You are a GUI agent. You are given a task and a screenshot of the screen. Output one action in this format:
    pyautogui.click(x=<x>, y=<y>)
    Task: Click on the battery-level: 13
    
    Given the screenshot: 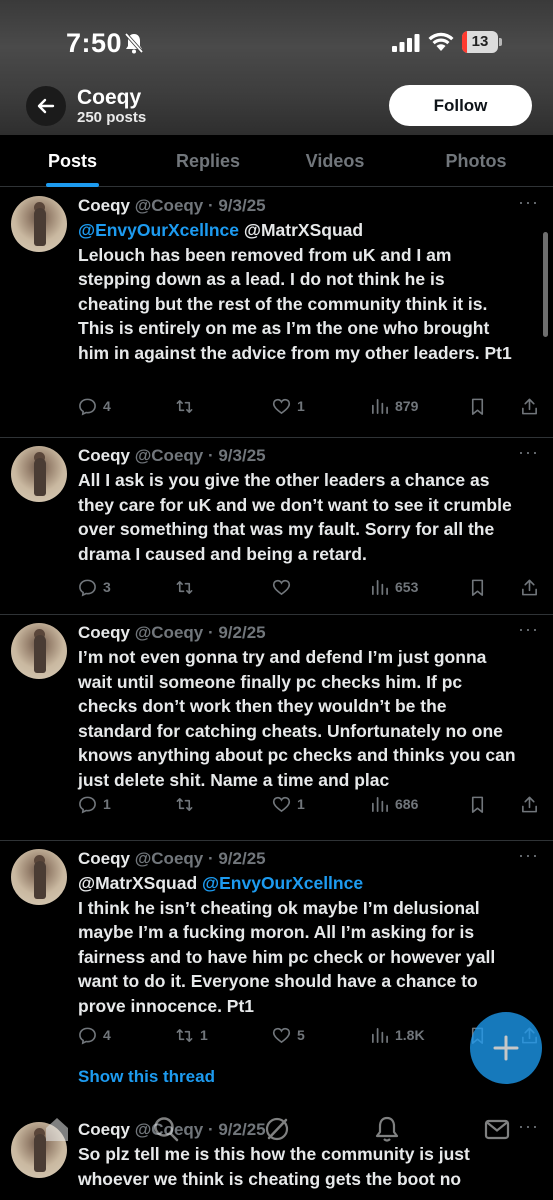 What is the action you would take?
    pyautogui.click(x=480, y=41)
    